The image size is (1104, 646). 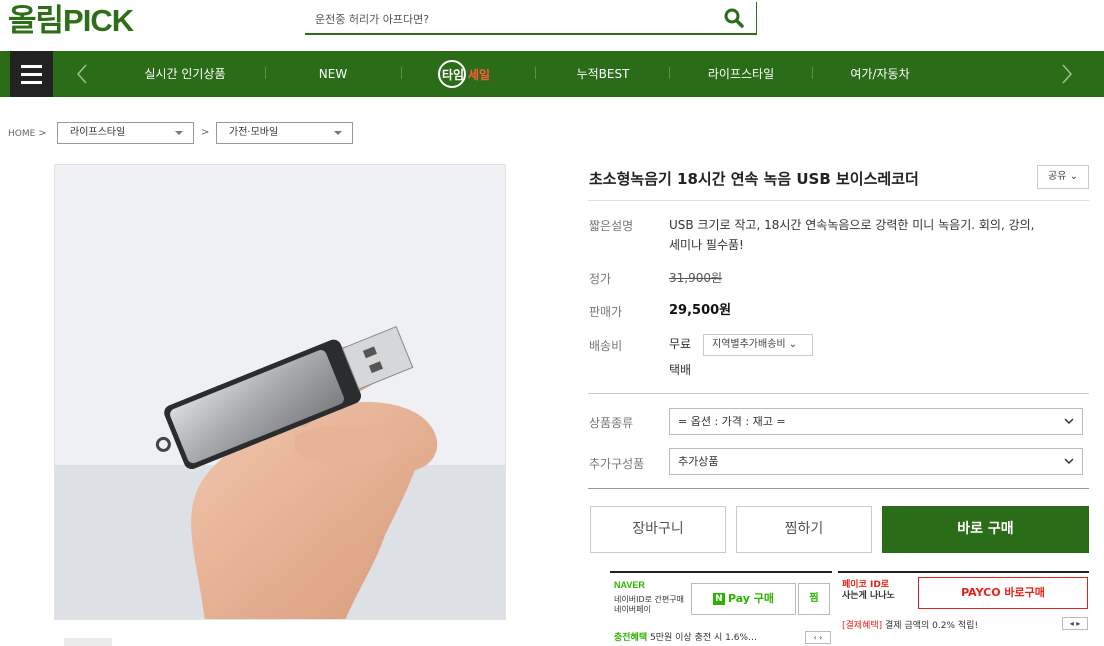 What do you see at coordinates (467, 74) in the screenshot?
I see `nav-item-timesale: 타임 세일` at bounding box center [467, 74].